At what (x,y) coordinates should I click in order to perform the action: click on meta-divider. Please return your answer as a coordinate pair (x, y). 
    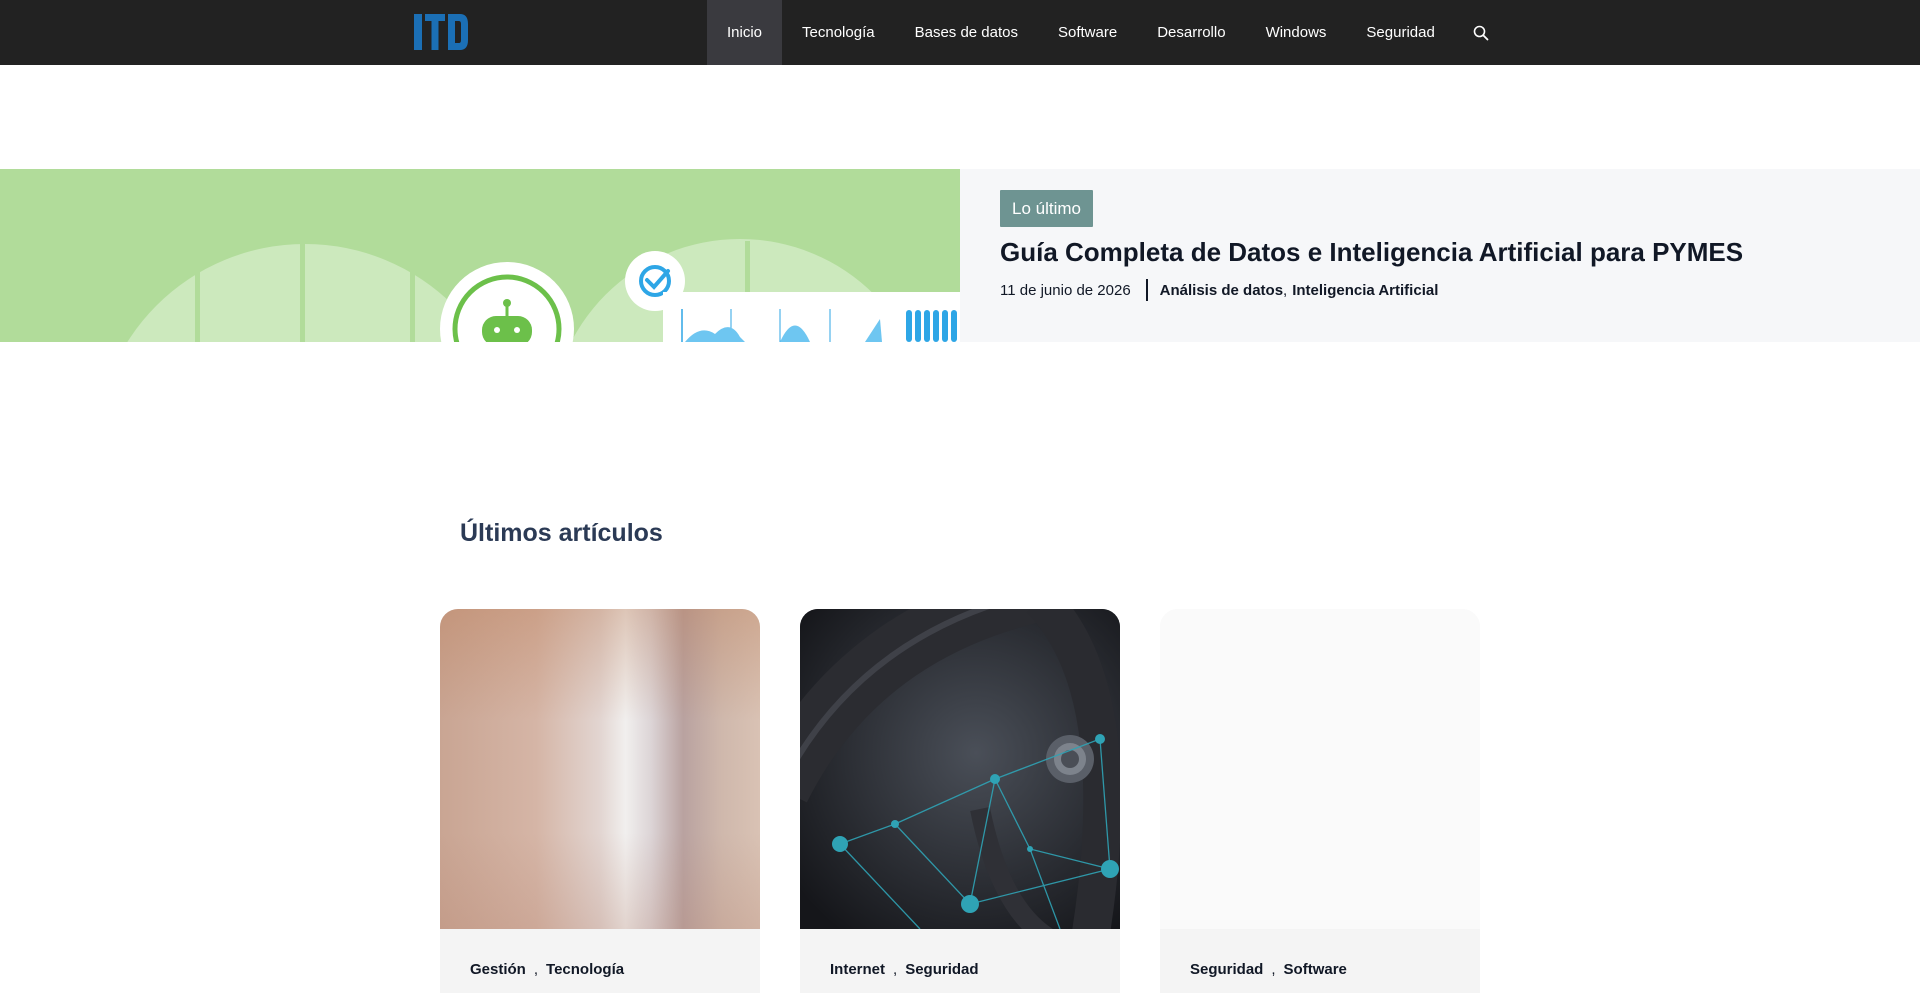
    Looking at the image, I should click on (1146, 290).